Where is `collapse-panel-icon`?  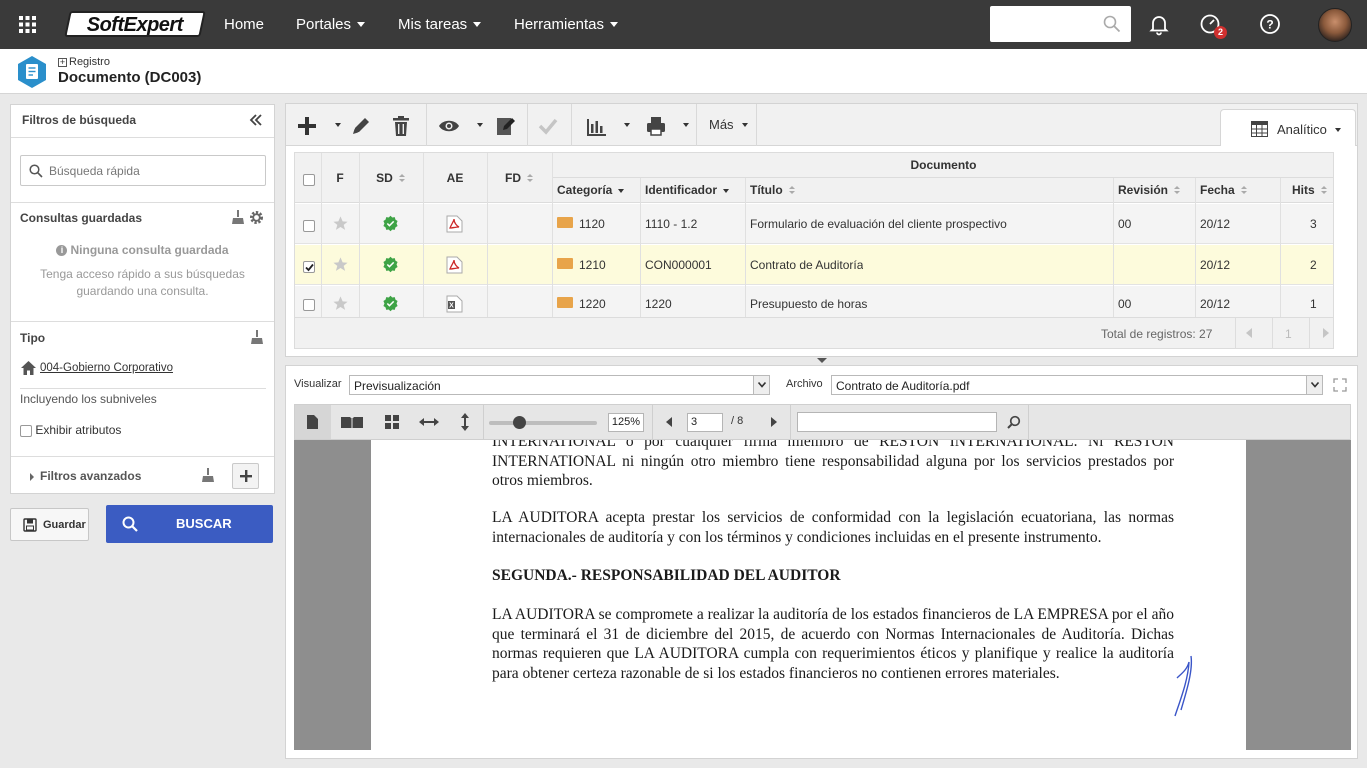
collapse-panel-icon is located at coordinates (256, 120).